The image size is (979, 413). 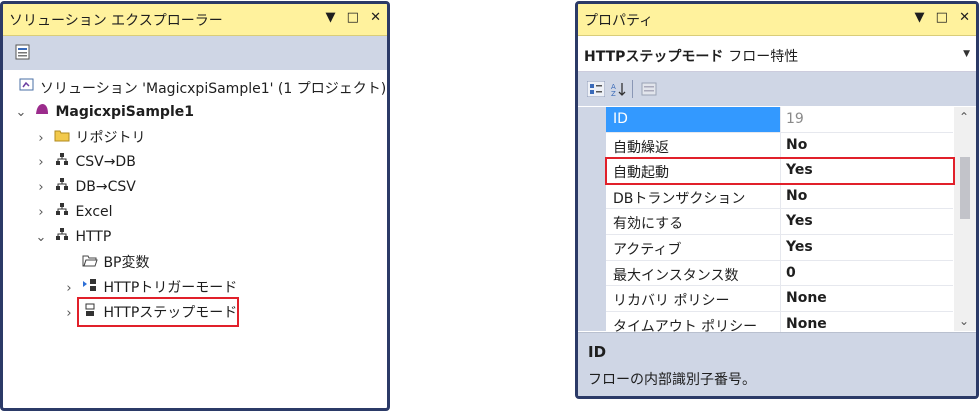 I want to click on property-name: DBトランザクション, so click(x=679, y=198).